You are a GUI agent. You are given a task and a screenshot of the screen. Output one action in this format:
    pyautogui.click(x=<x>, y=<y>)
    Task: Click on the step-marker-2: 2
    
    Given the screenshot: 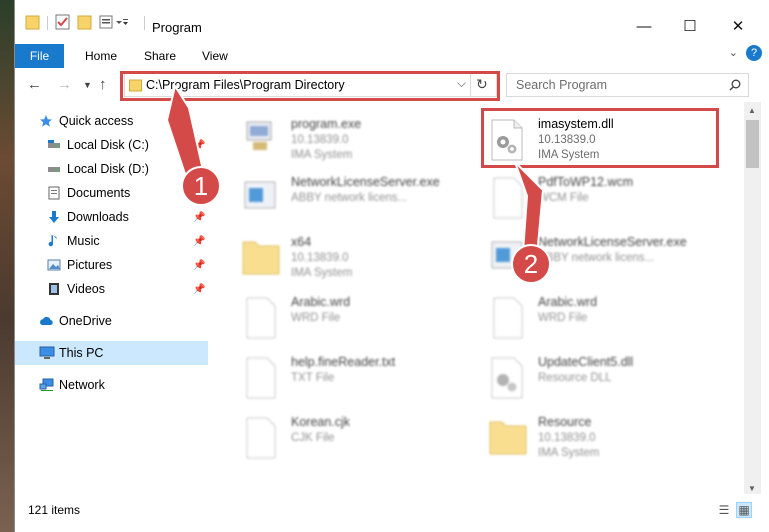 What is the action you would take?
    pyautogui.click(x=531, y=264)
    